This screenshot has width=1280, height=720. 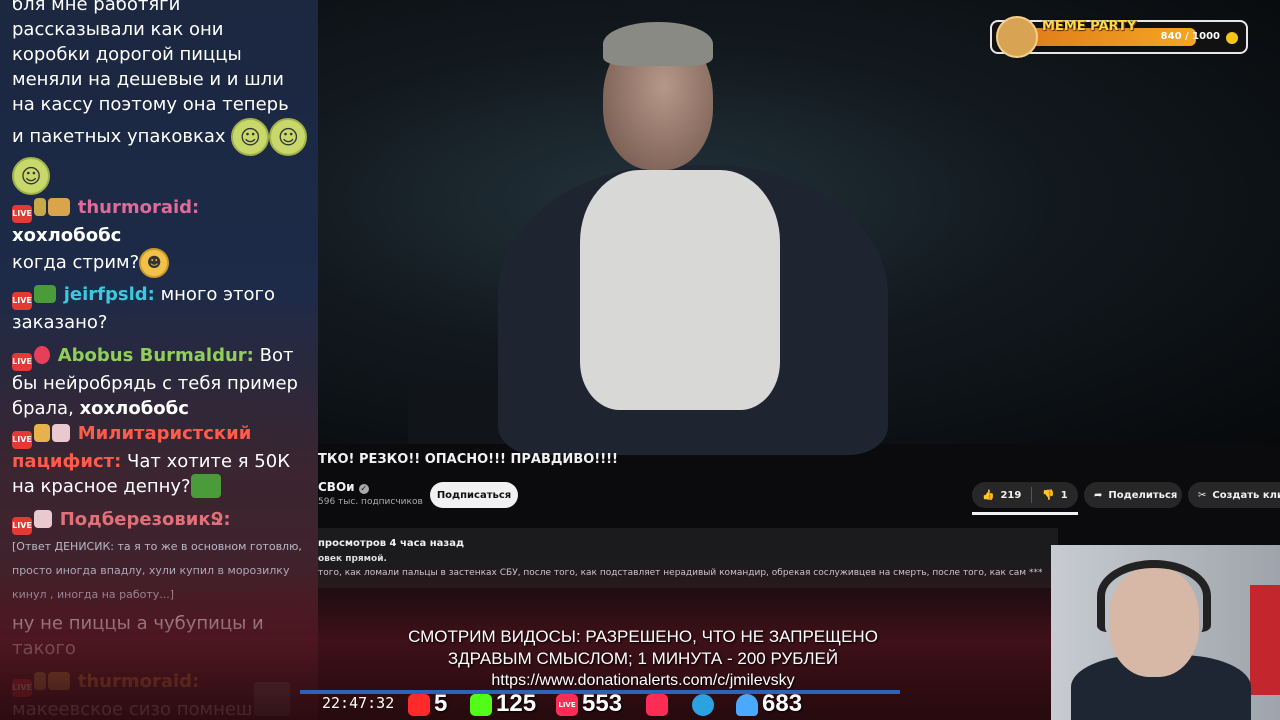 I want to click on channel-name: СВОи ✓, so click(x=343, y=487).